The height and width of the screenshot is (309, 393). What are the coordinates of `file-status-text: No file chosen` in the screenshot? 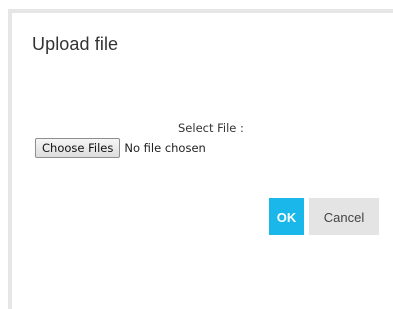 It's located at (165, 148).